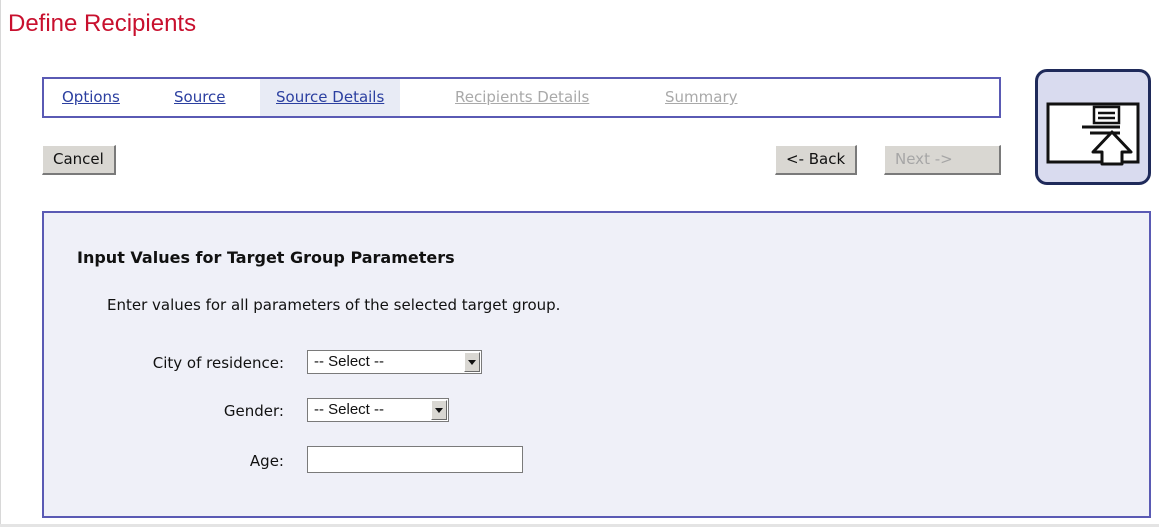 The image size is (1159, 527). Describe the element at coordinates (330, 97) in the screenshot. I see `step-source-details: Source Details` at that location.